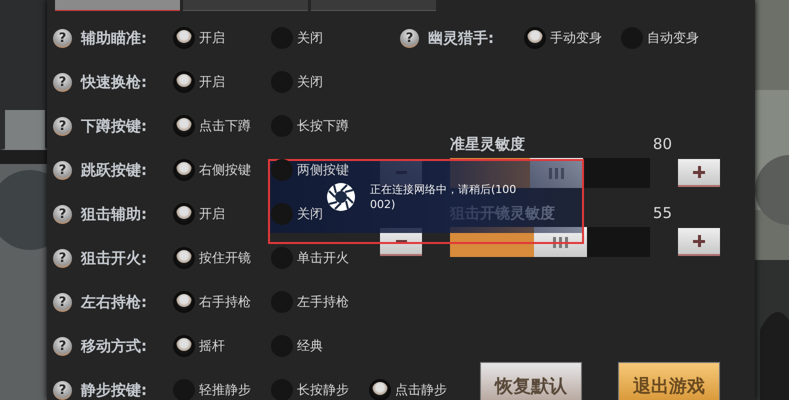 The height and width of the screenshot is (400, 789). What do you see at coordinates (114, 38) in the screenshot?
I see `setting-label: 辅助瞄准:` at bounding box center [114, 38].